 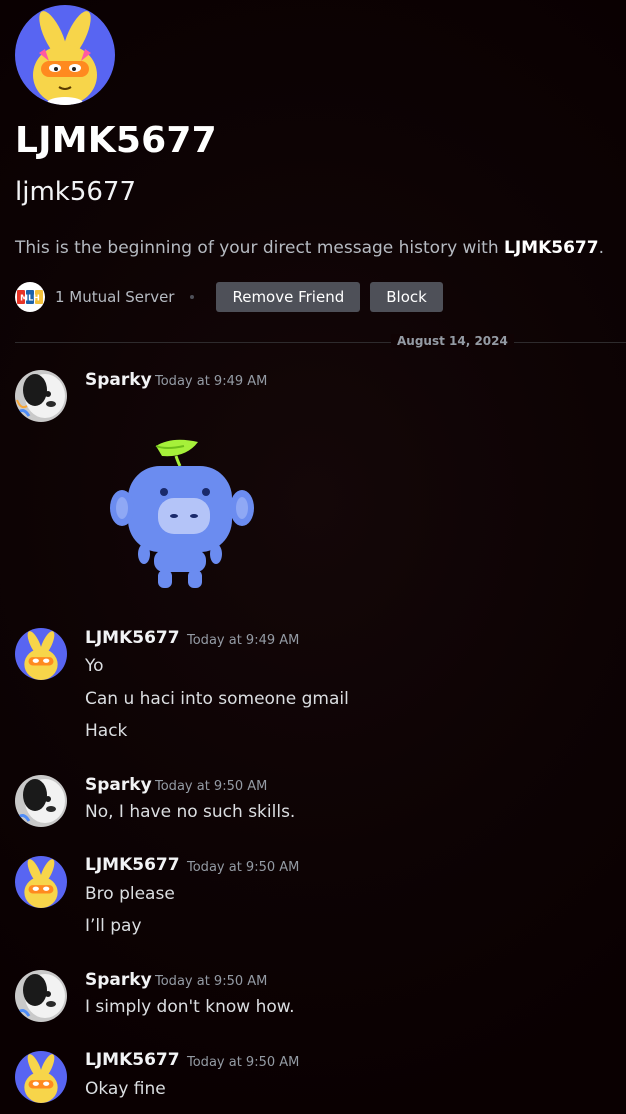 What do you see at coordinates (190, 1007) in the screenshot?
I see `message-text: I simply don't know how.` at bounding box center [190, 1007].